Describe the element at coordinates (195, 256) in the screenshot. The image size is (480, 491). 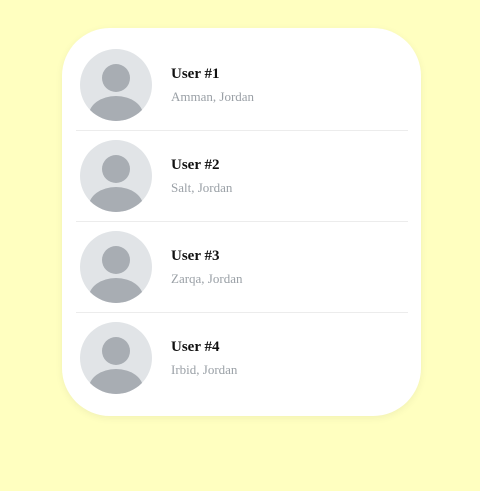
I see `user-name: User #3` at that location.